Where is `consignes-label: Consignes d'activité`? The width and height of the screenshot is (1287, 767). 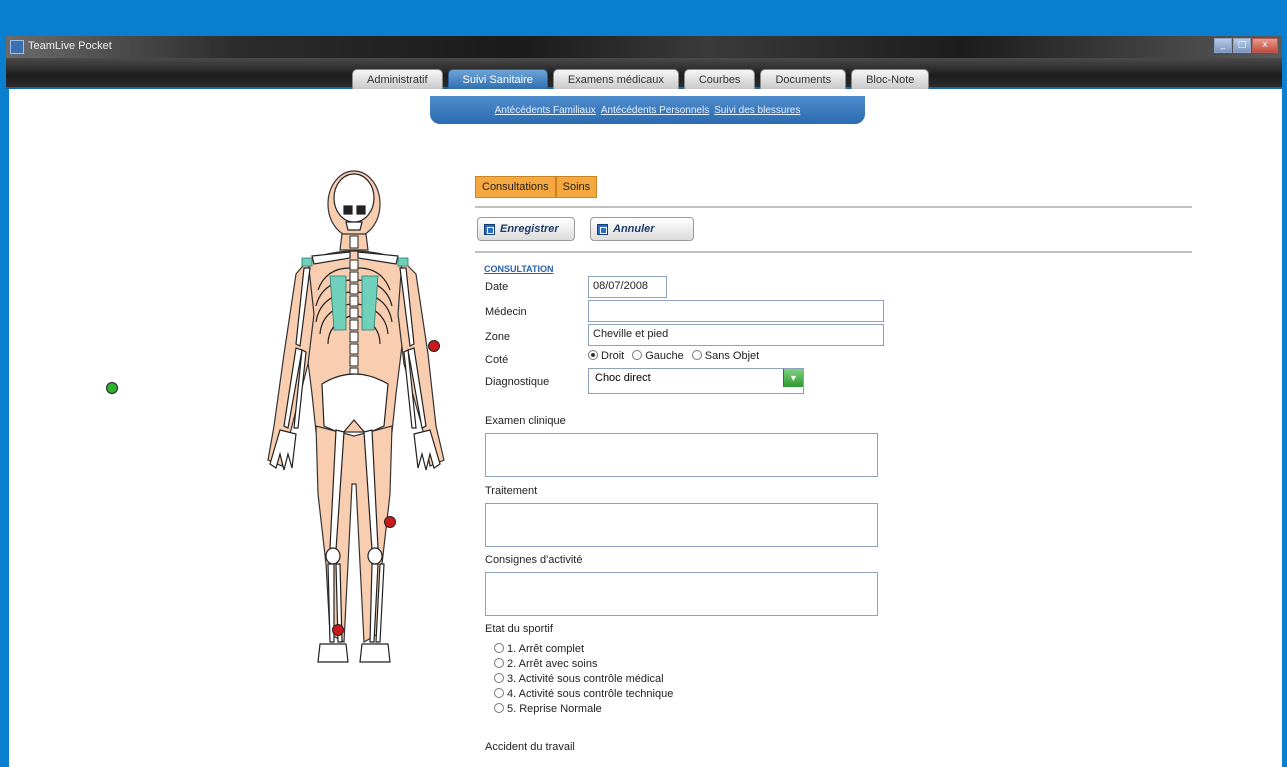 consignes-label: Consignes d'activité is located at coordinates (534, 560).